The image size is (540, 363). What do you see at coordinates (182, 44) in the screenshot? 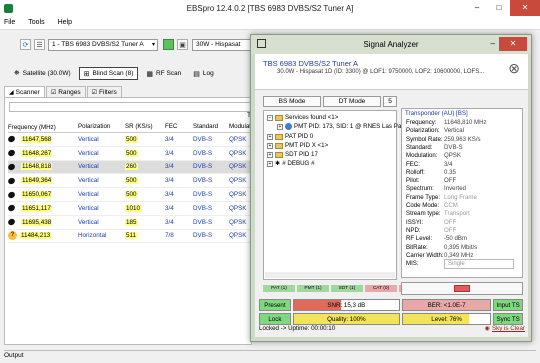
I see `disk-icon: ▣` at bounding box center [182, 44].